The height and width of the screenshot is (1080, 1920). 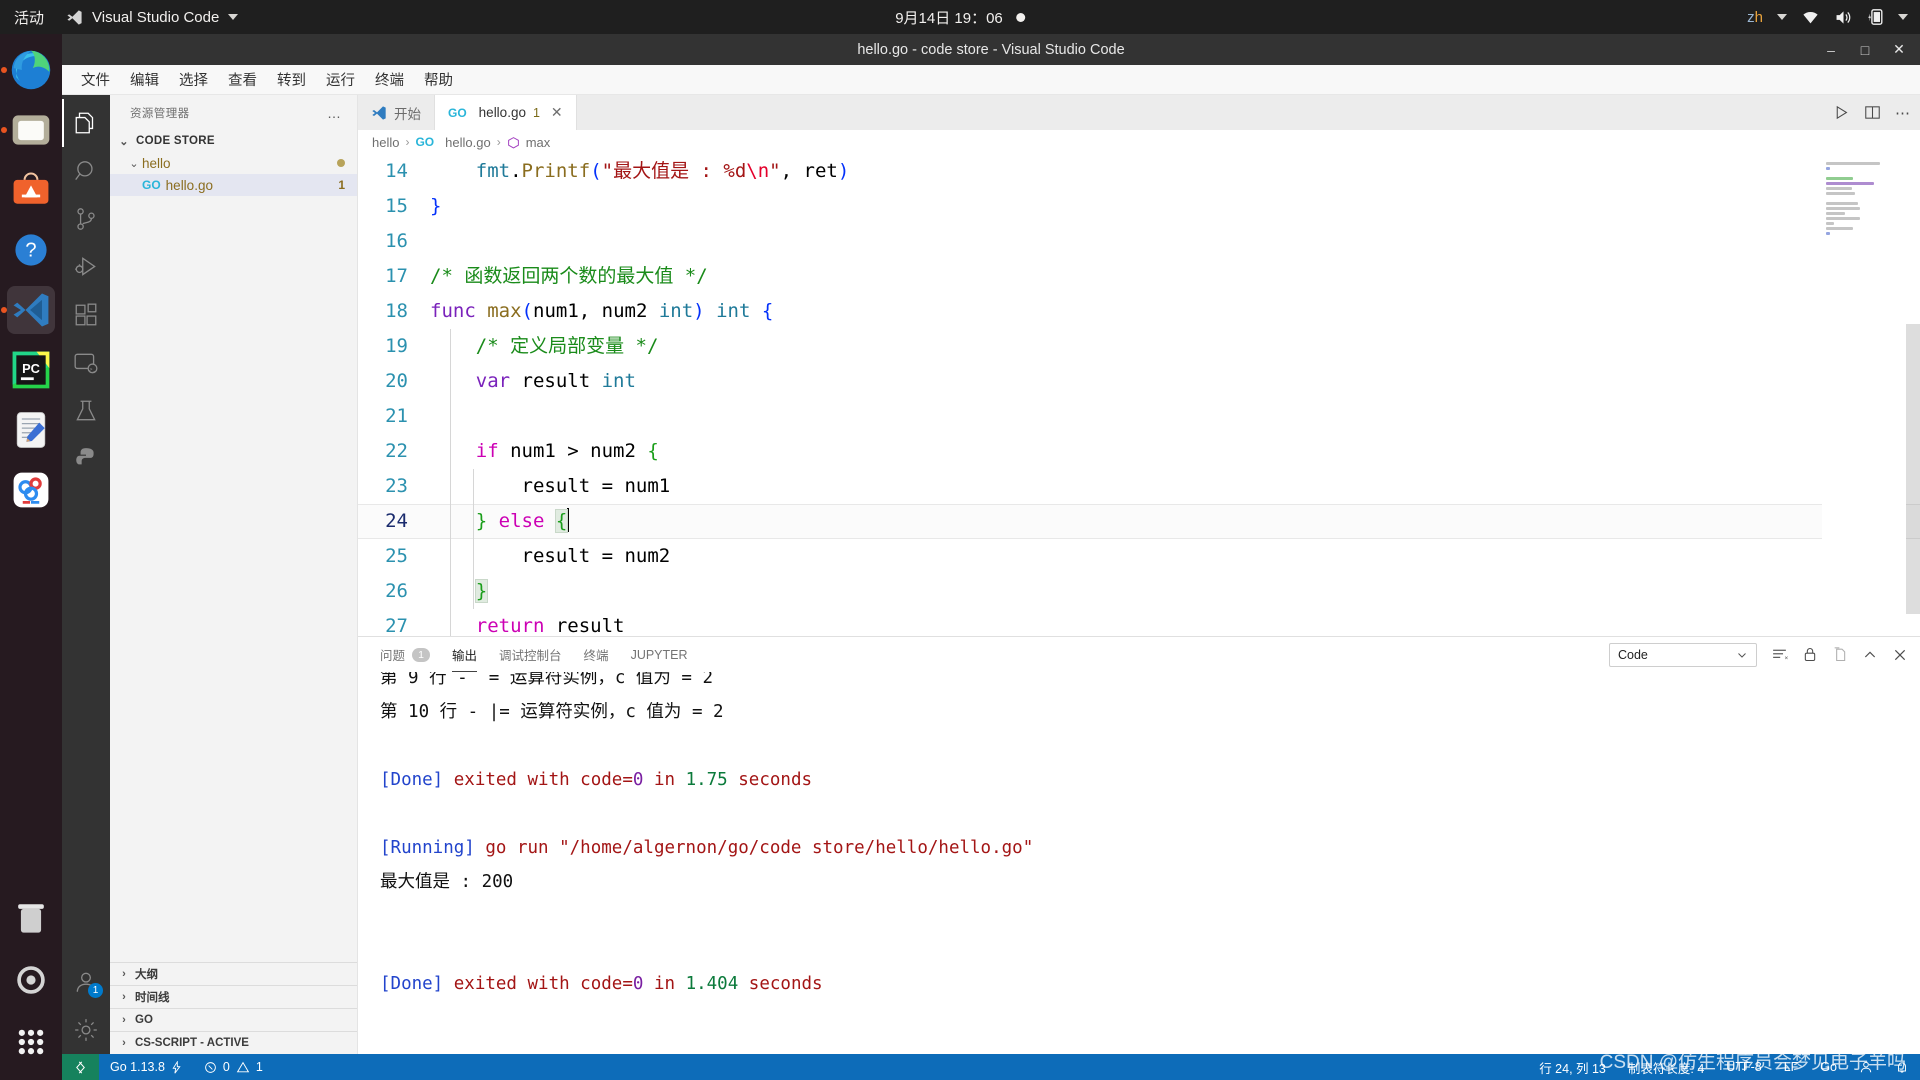 What do you see at coordinates (242, 79) in the screenshot?
I see `menu-view: 查看` at bounding box center [242, 79].